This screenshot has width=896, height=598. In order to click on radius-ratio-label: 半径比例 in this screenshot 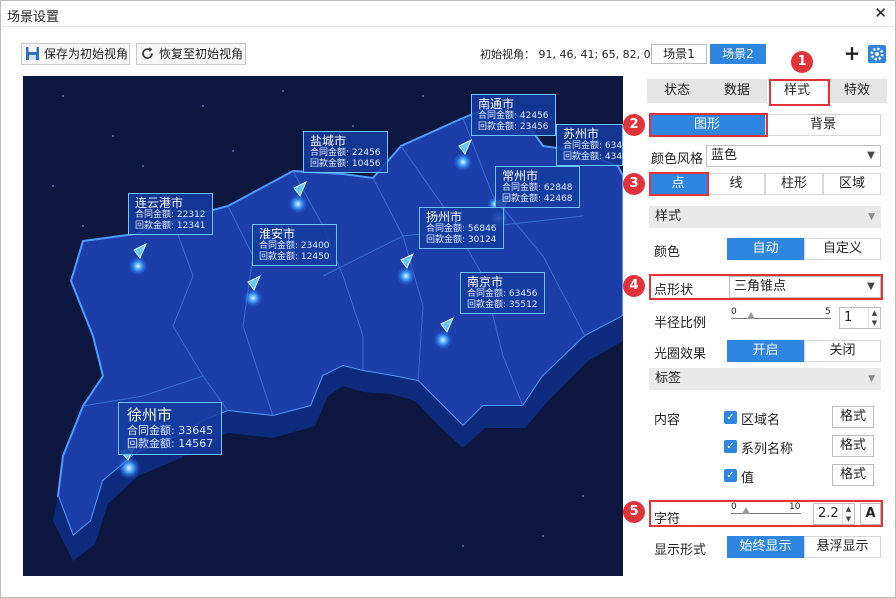, I will do `click(680, 323)`.